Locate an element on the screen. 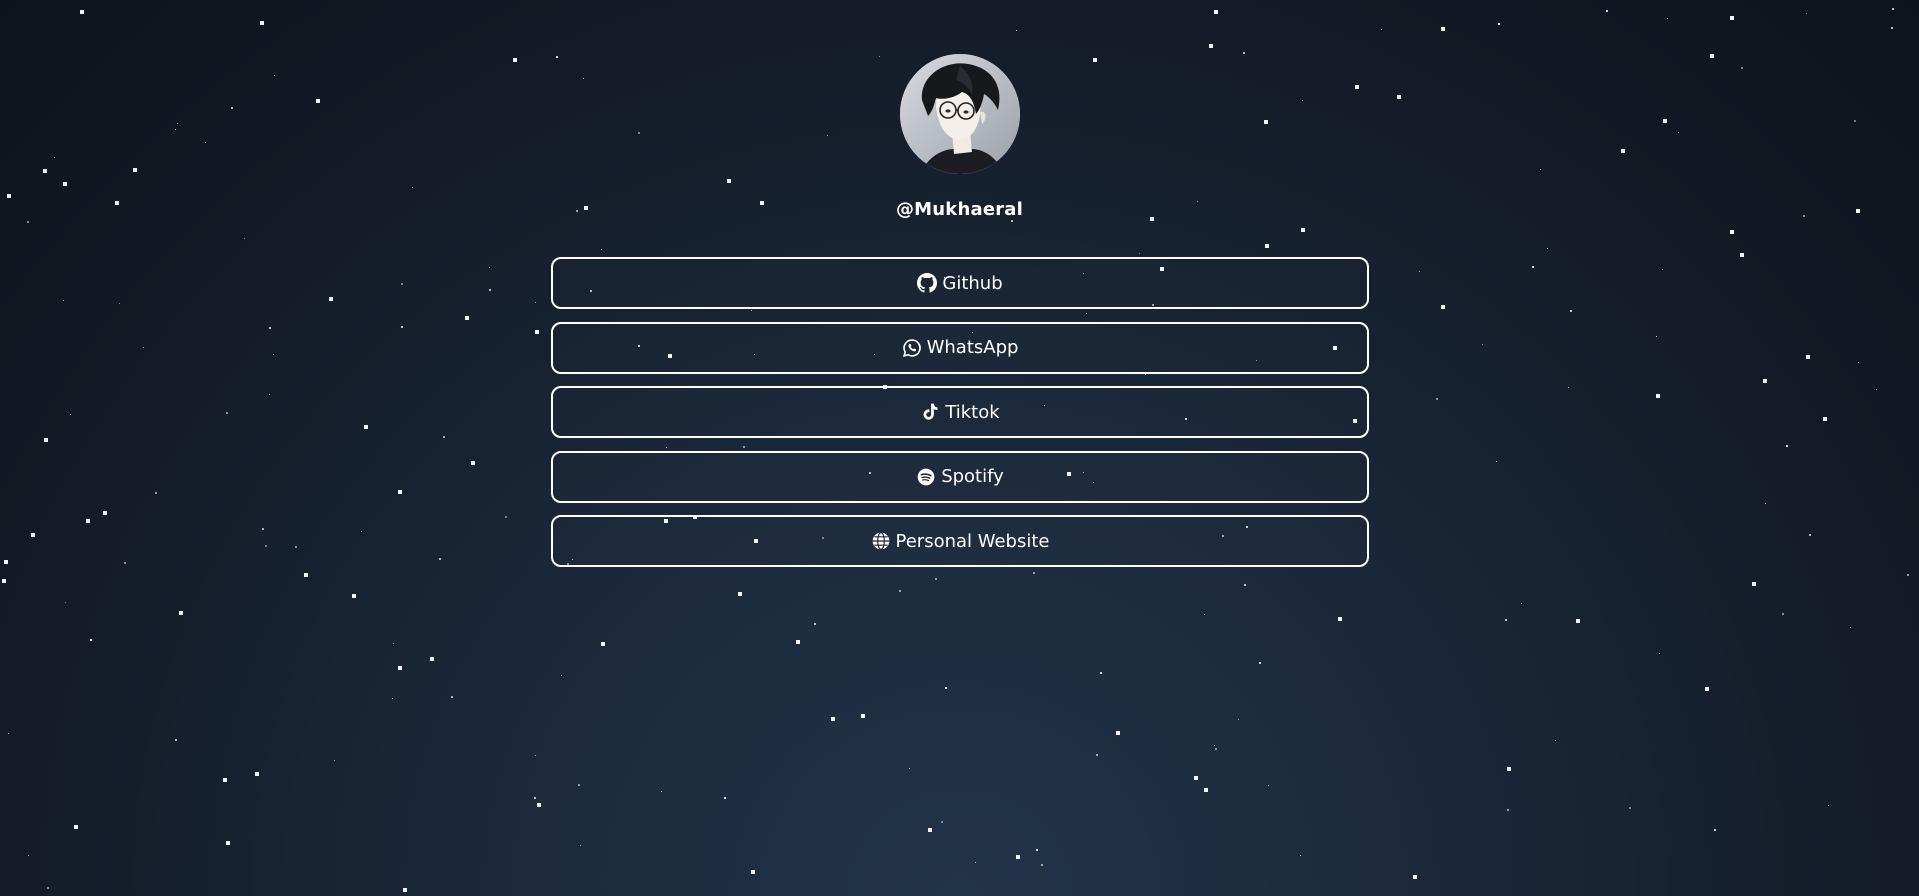 The height and width of the screenshot is (896, 1919). github-link-button: Github is located at coordinates (960, 283).